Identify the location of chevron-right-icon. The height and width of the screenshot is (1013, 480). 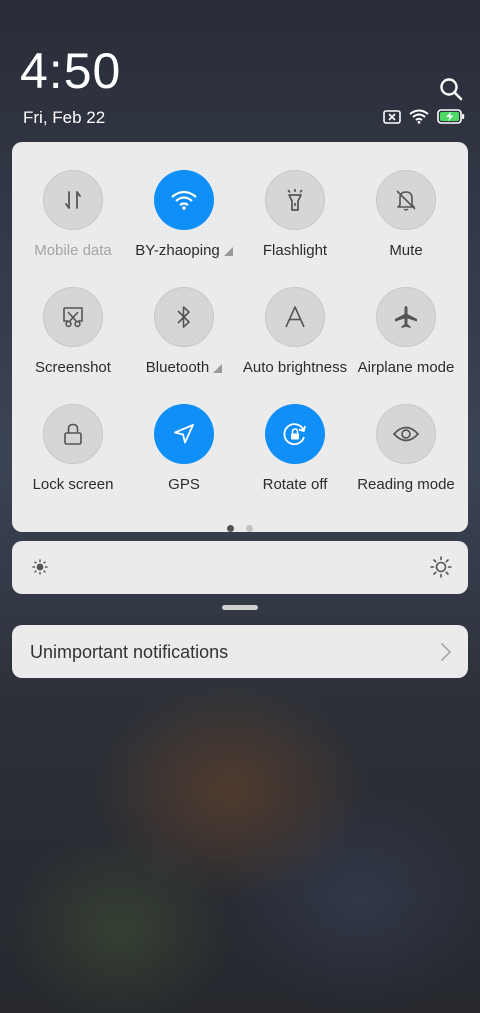
(446, 654).